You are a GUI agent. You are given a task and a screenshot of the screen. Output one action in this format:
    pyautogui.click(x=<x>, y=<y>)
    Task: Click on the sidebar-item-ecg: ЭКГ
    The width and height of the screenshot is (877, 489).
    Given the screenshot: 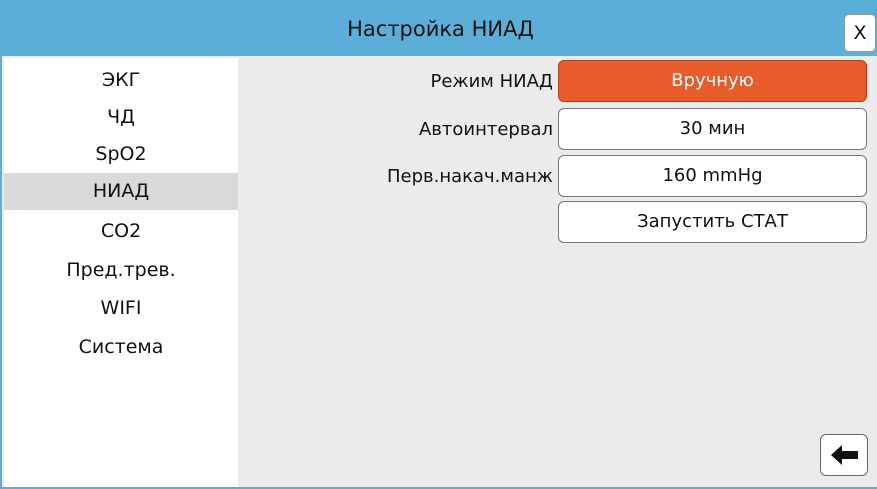 What is the action you would take?
    pyautogui.click(x=121, y=80)
    